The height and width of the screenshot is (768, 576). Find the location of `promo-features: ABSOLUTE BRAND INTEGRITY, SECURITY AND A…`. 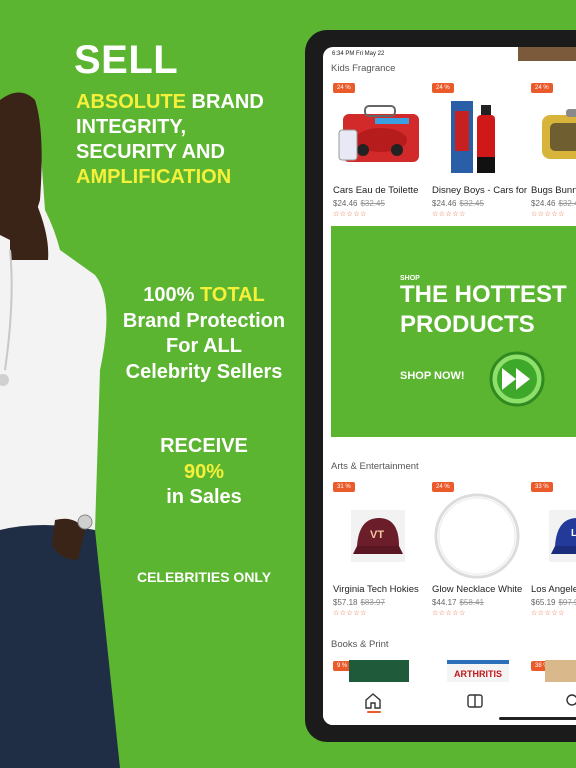

promo-features: ABSOLUTE BRAND INTEGRITY, SECURITY AND A… is located at coordinates (170, 140).